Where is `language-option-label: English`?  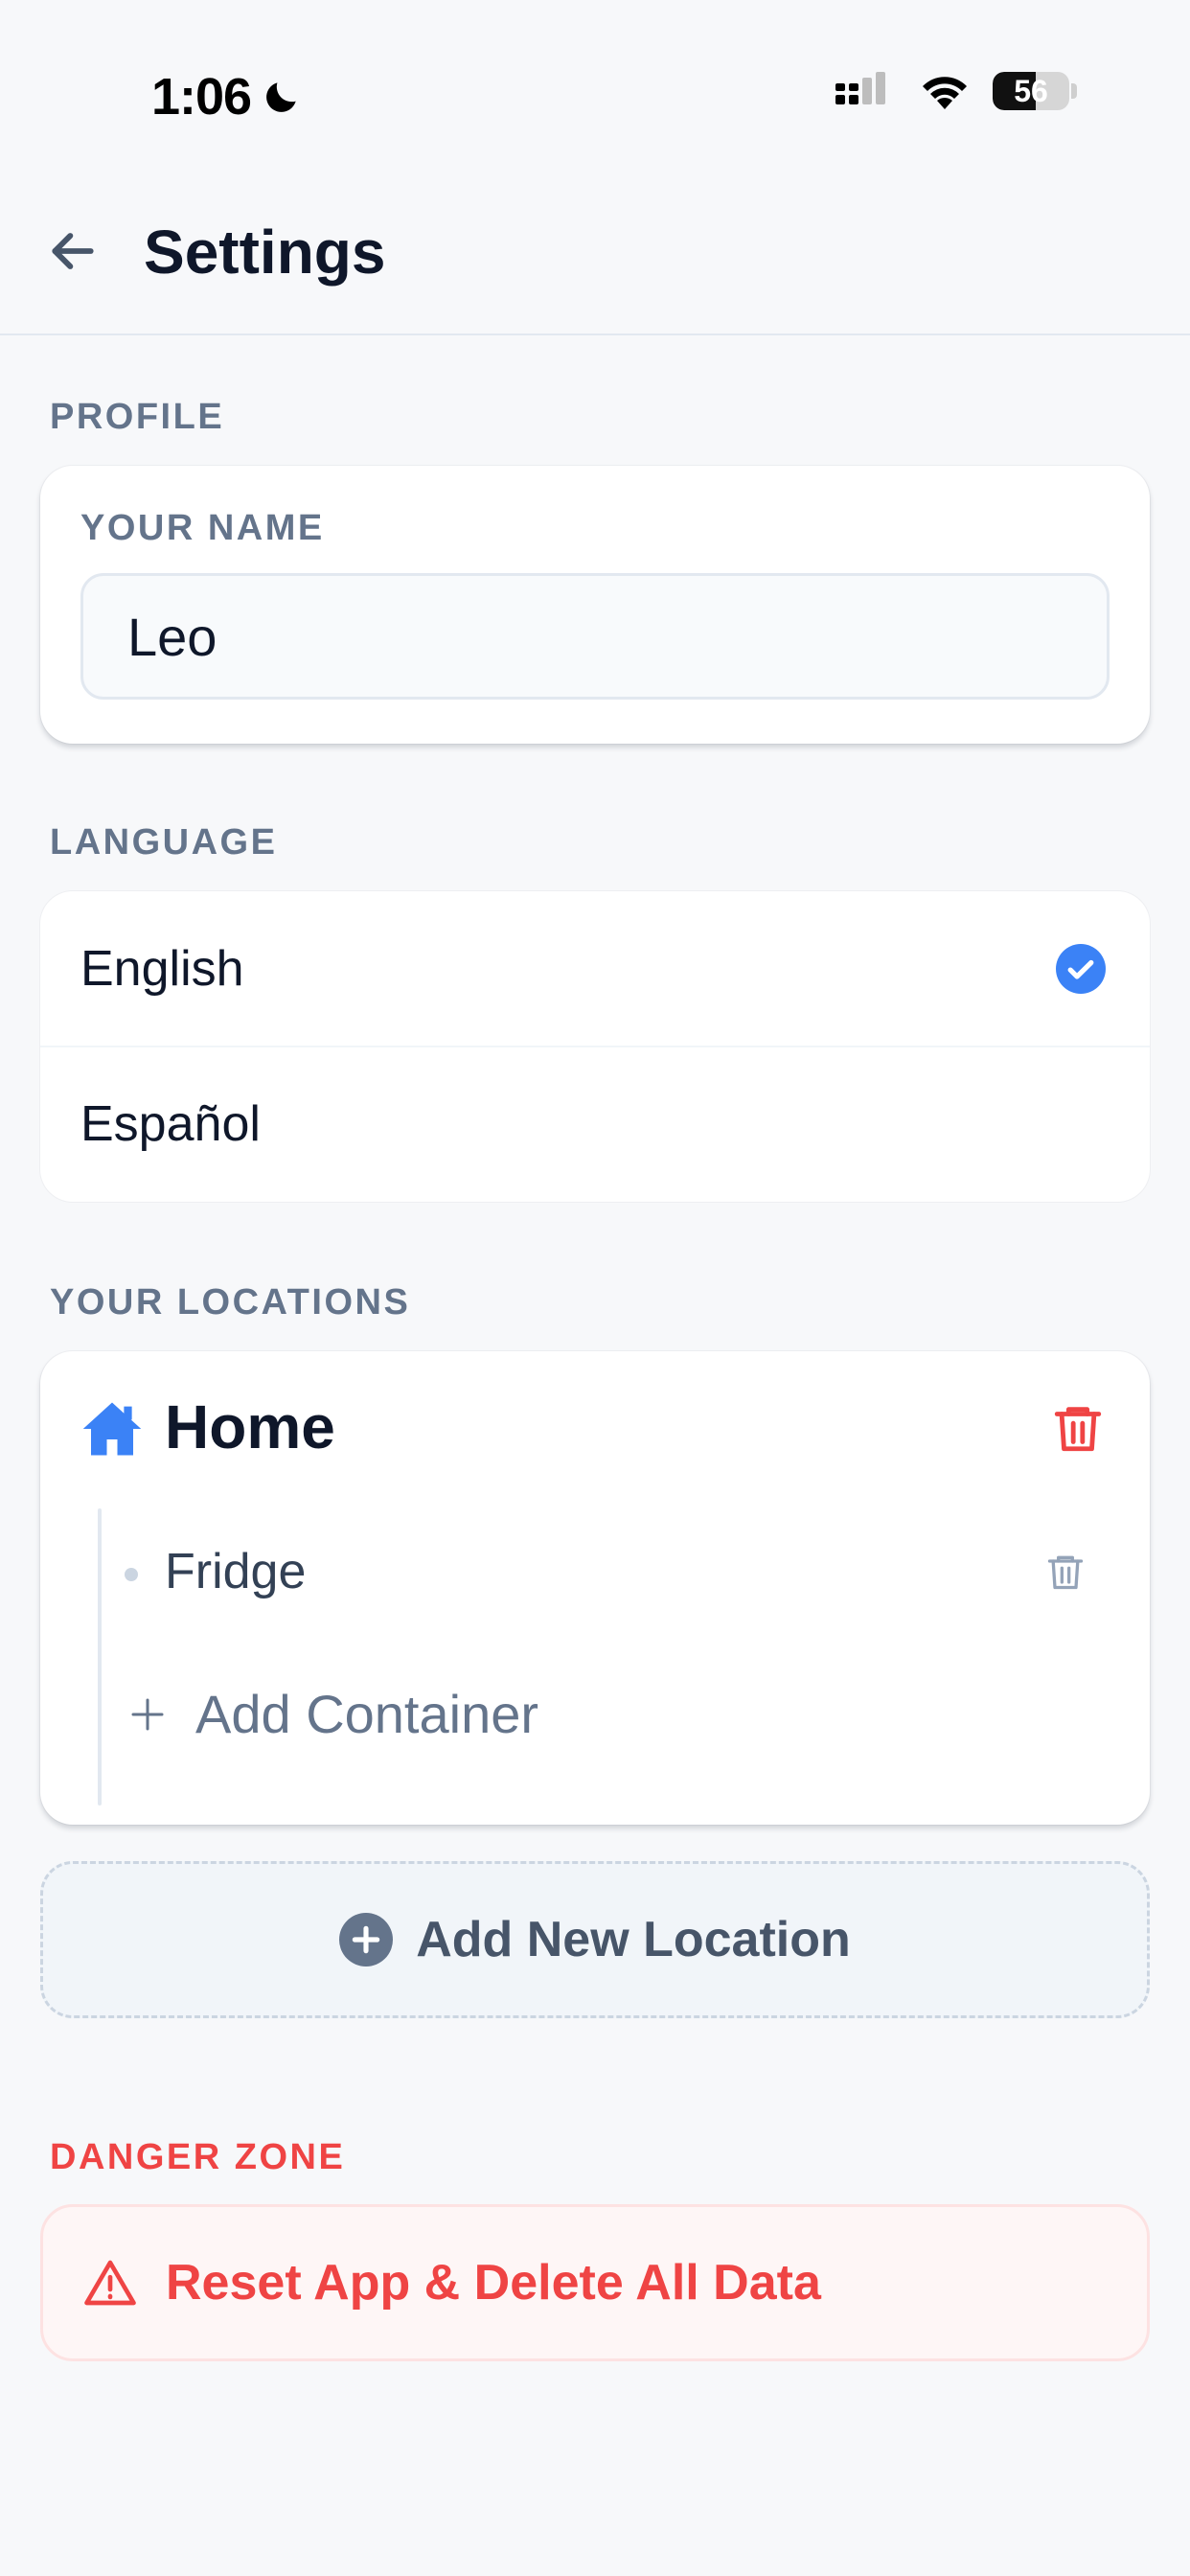
language-option-label: English is located at coordinates (162, 969).